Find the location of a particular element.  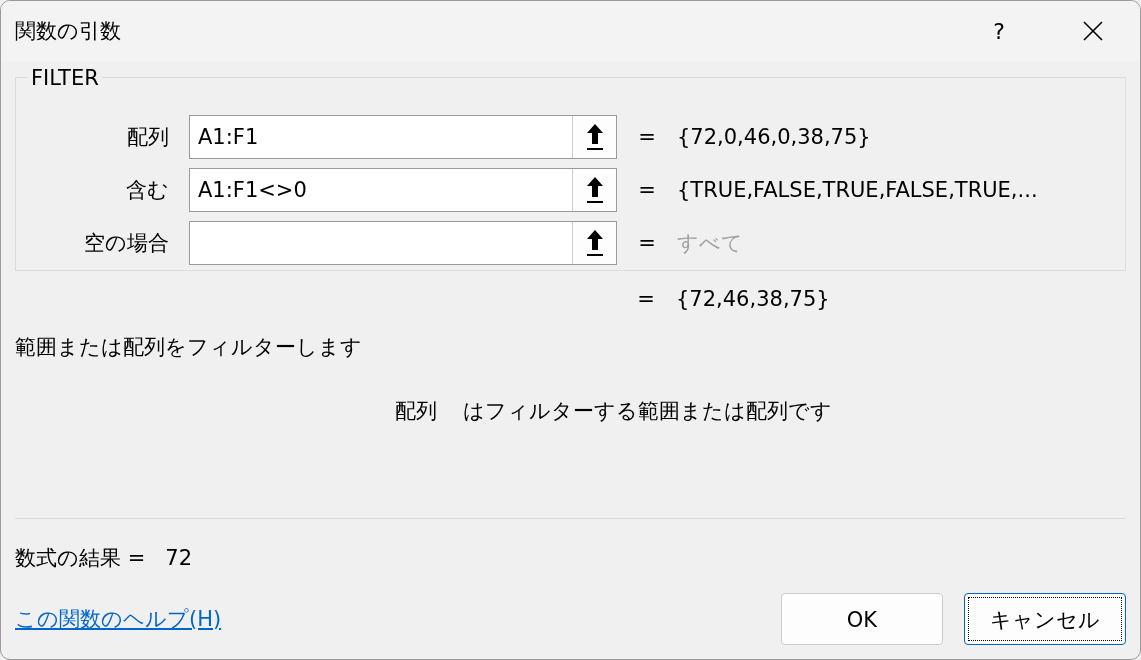

ok-button: OK is located at coordinates (862, 619).